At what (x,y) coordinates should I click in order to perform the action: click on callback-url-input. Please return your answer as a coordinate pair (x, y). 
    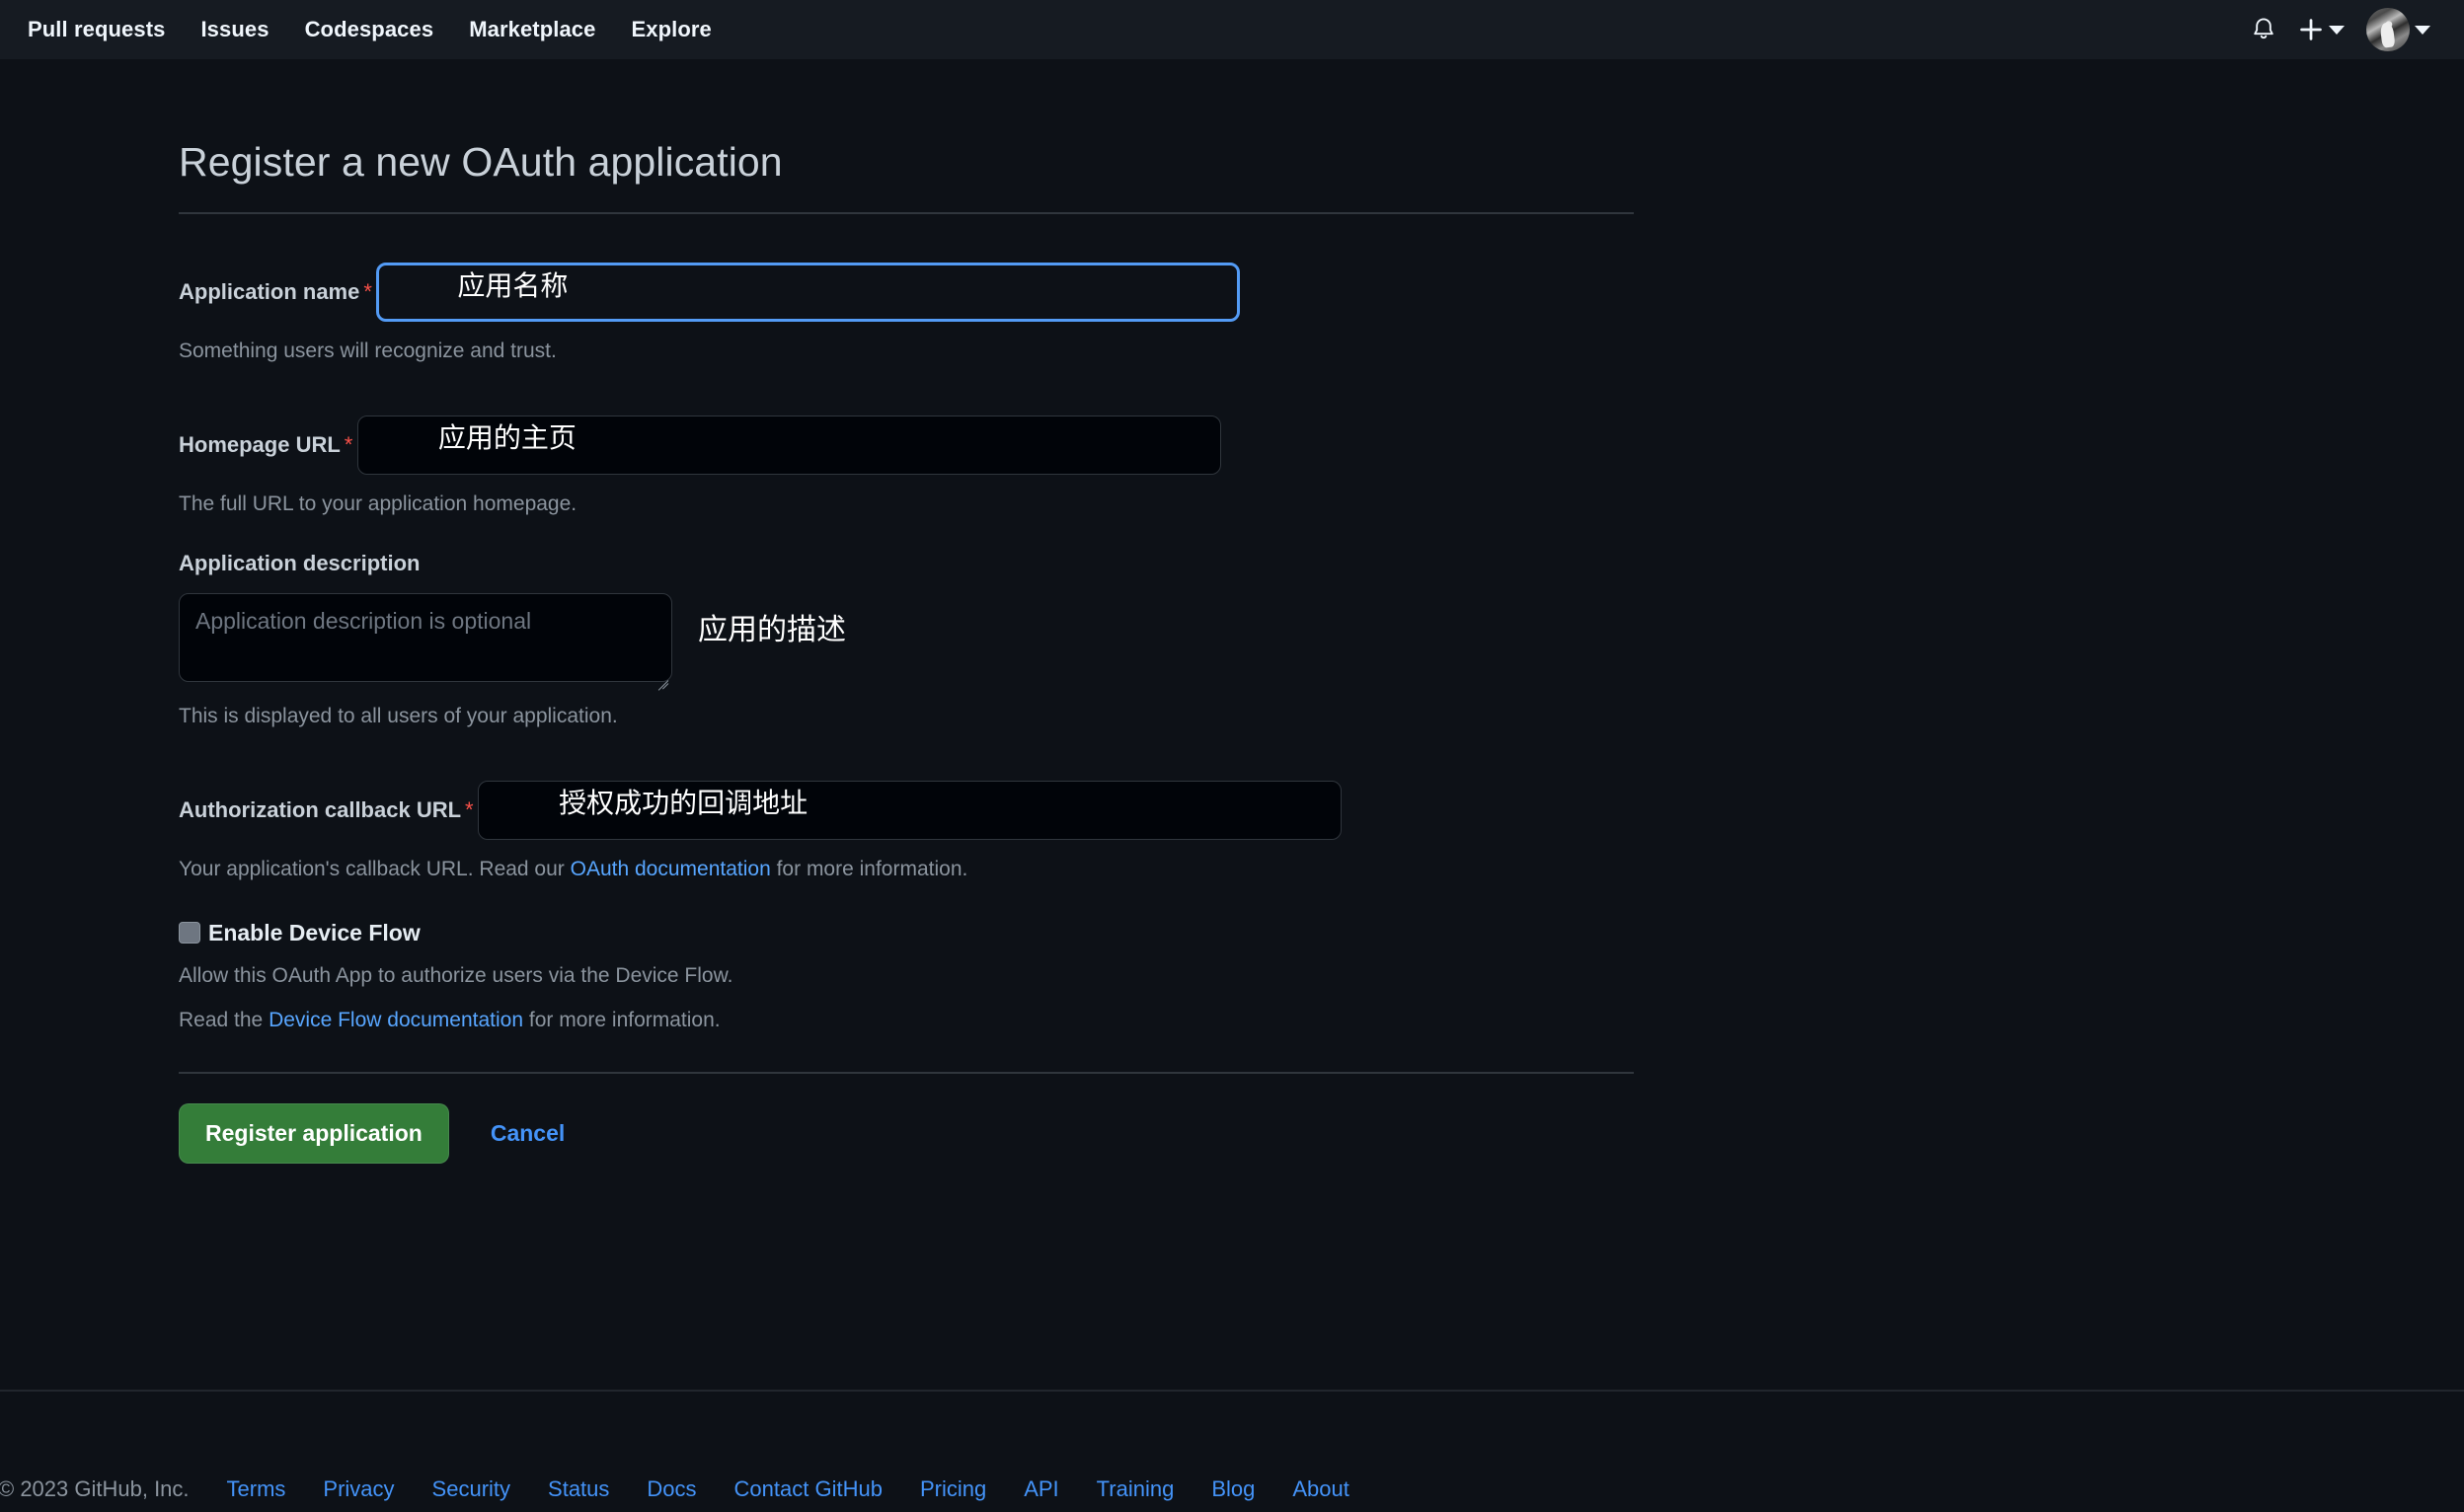
    Looking at the image, I should click on (910, 810).